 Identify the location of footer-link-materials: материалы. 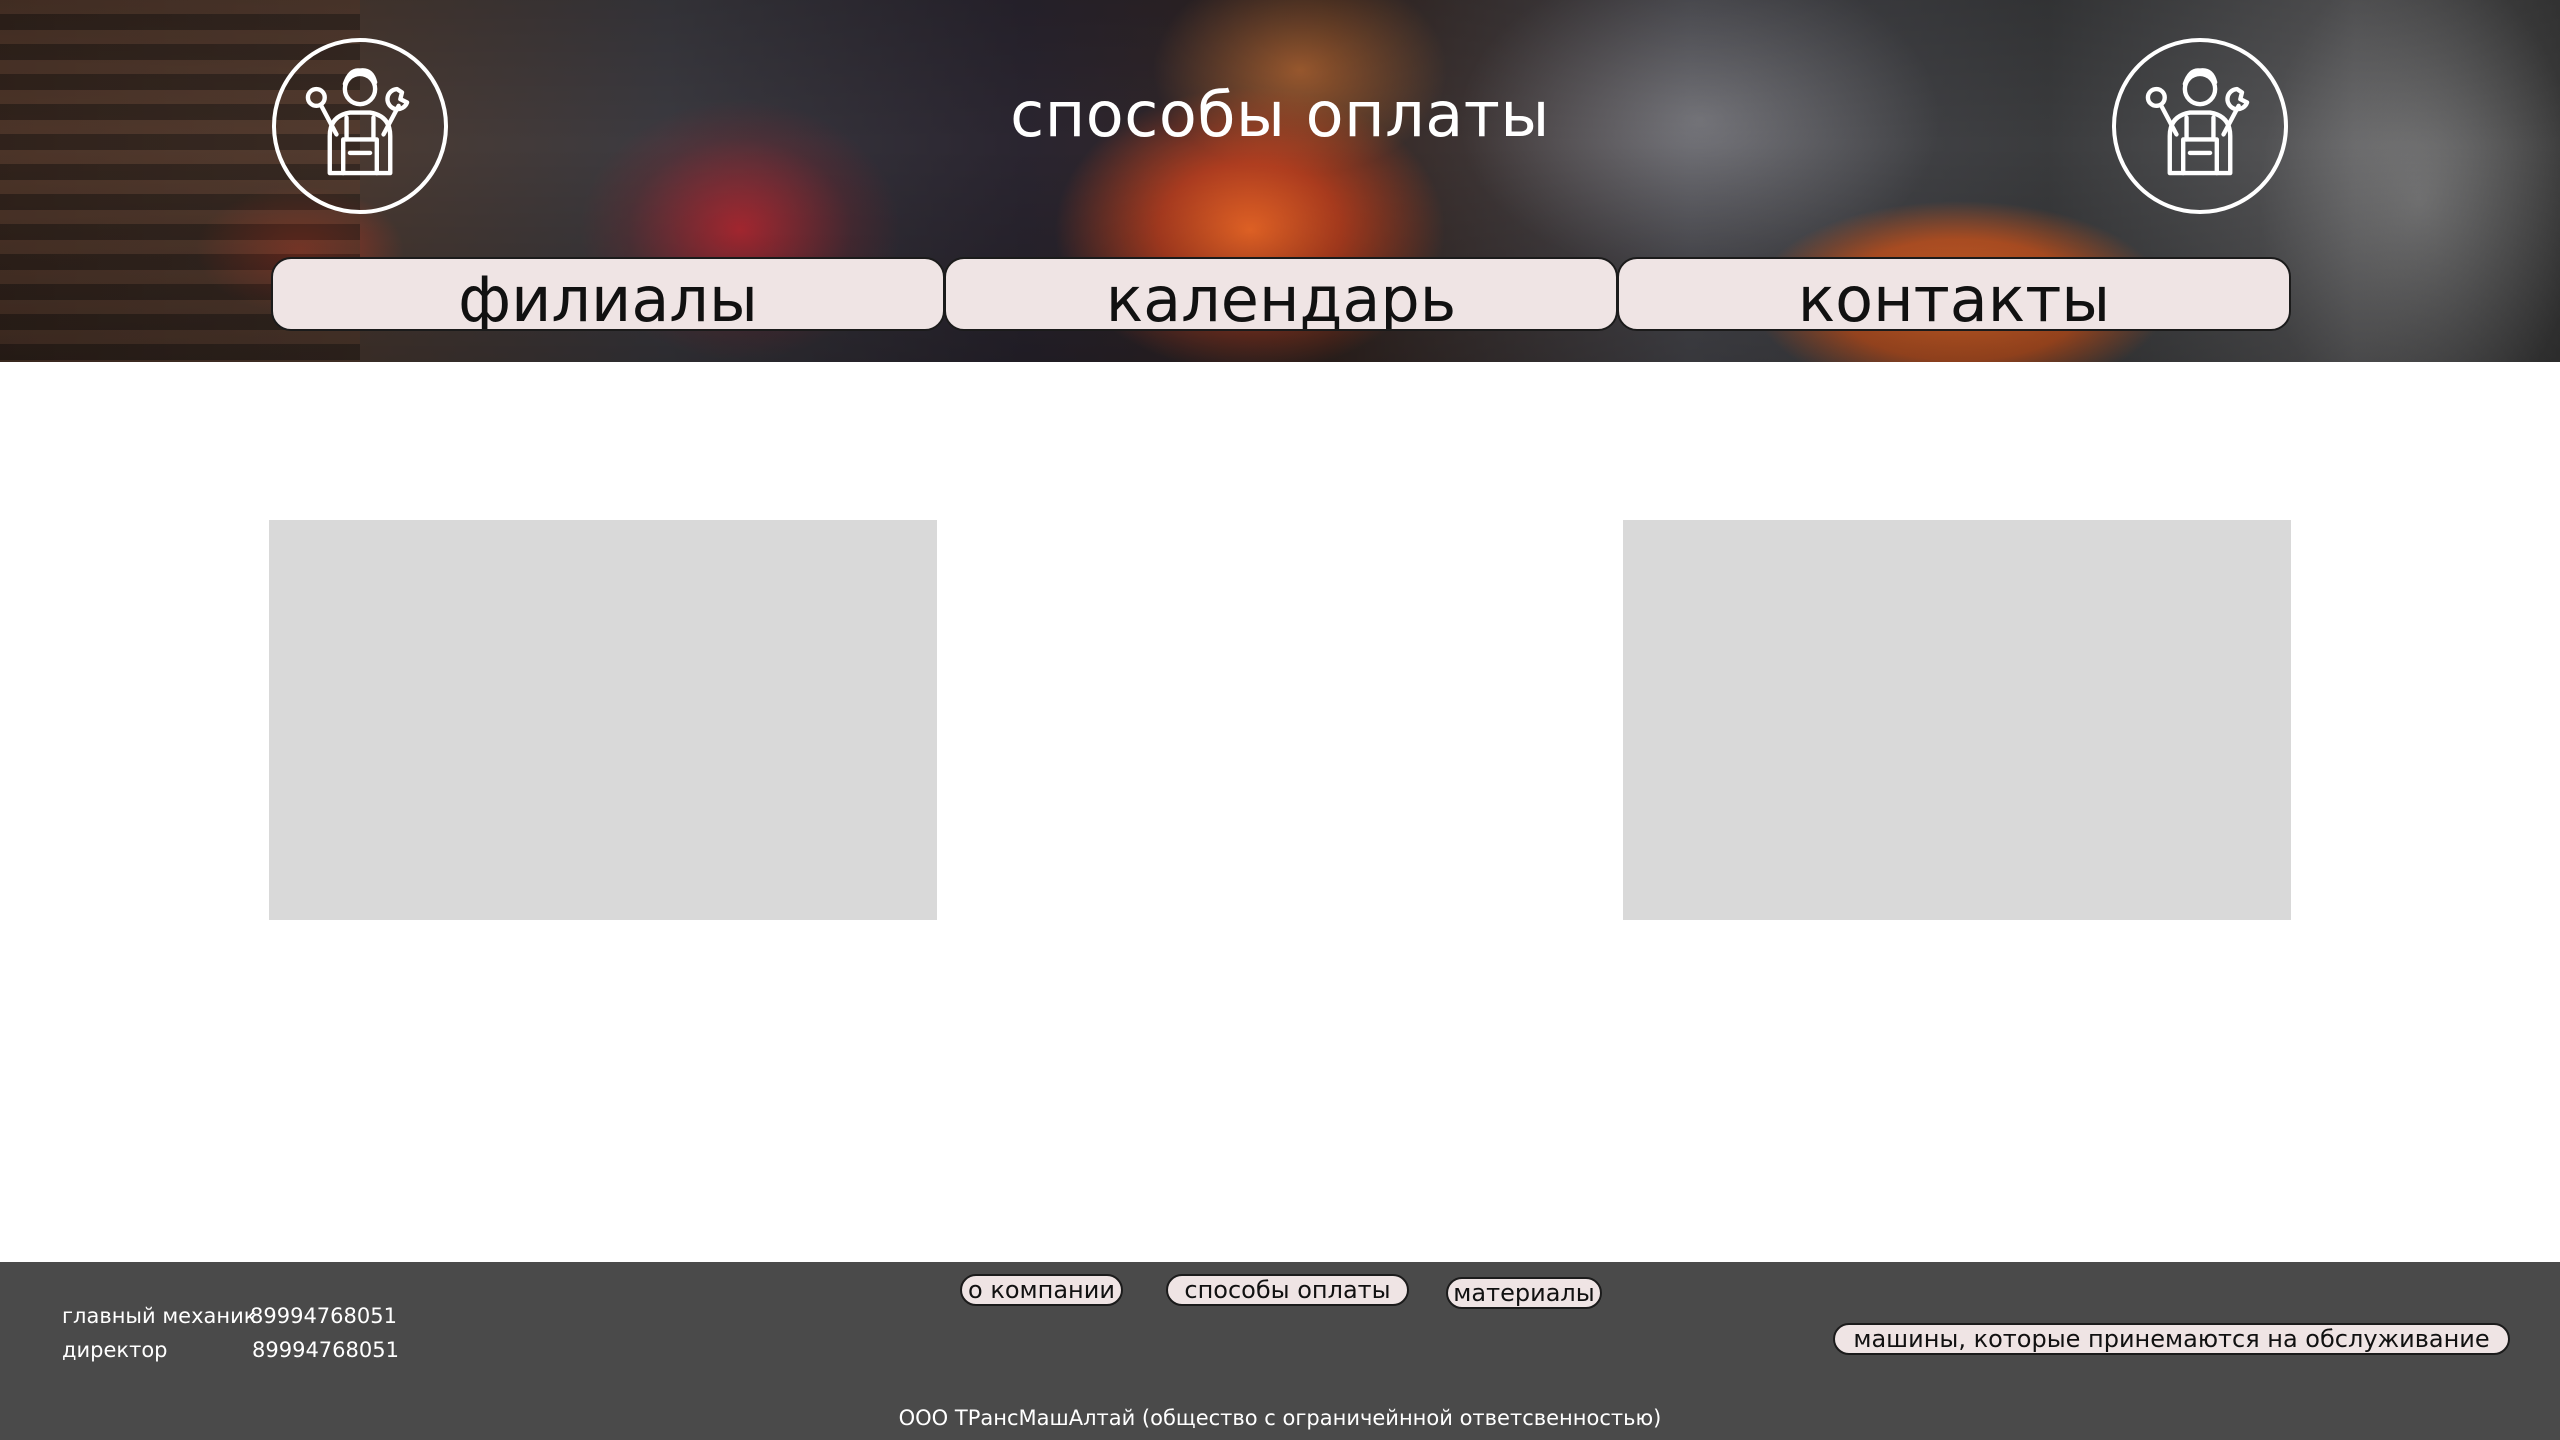
(1524, 1293).